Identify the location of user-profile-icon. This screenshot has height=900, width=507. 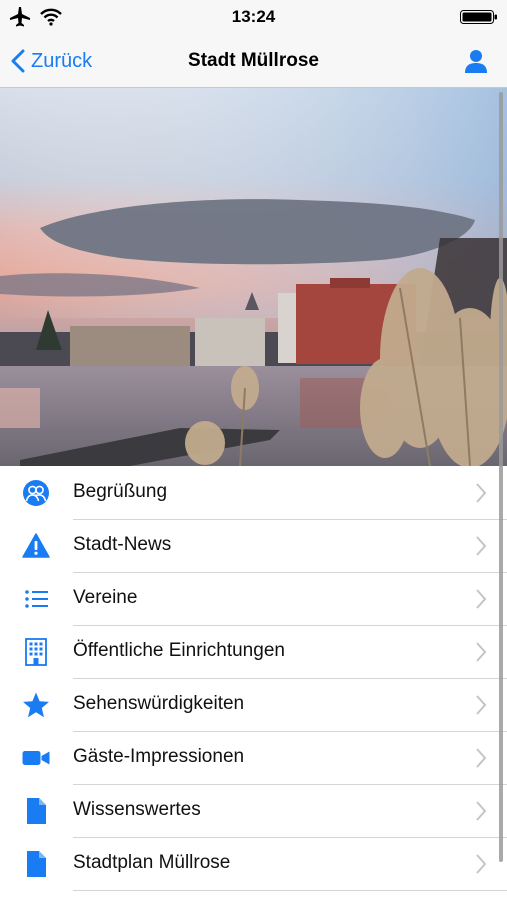
(476, 61).